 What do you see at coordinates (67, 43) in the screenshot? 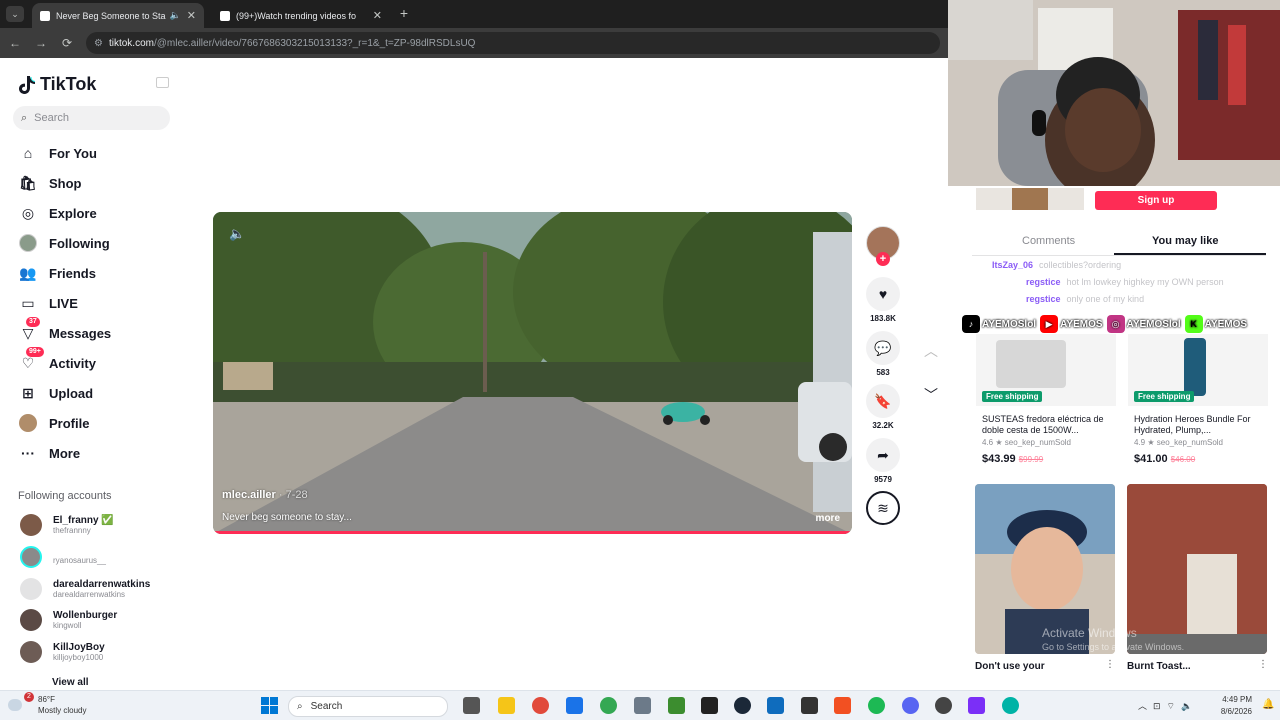
I see `reload-icon: ⟳` at bounding box center [67, 43].